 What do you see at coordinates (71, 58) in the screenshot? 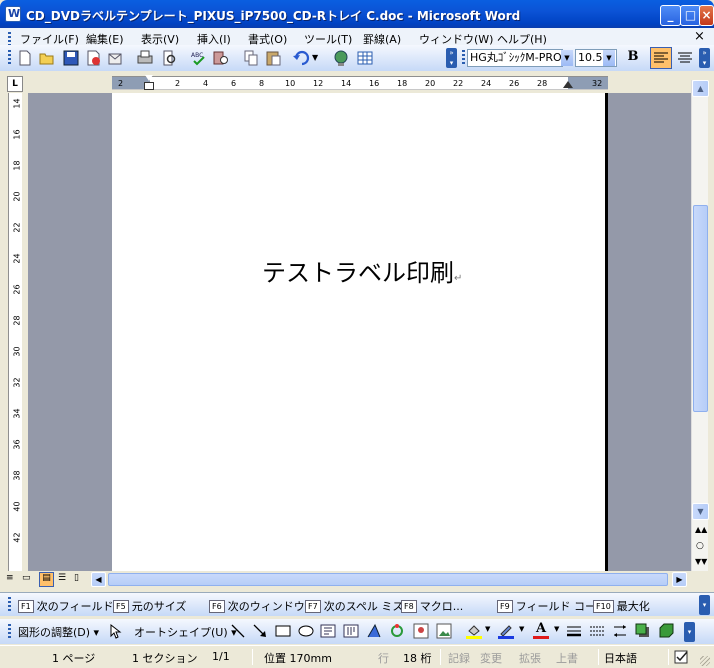
I see `save-icon` at bounding box center [71, 58].